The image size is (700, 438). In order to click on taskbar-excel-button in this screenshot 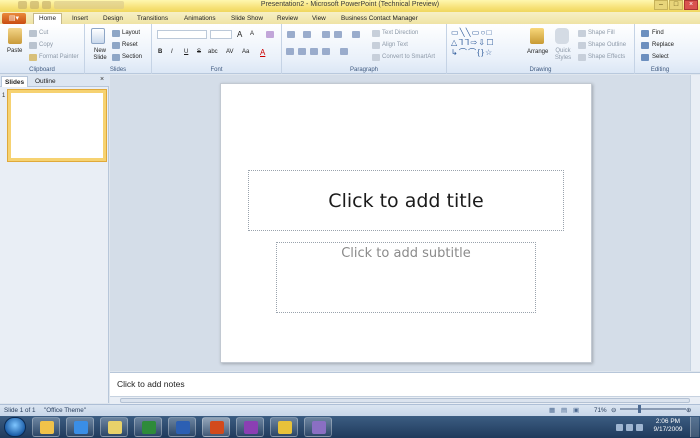, I will do `click(148, 427)`.